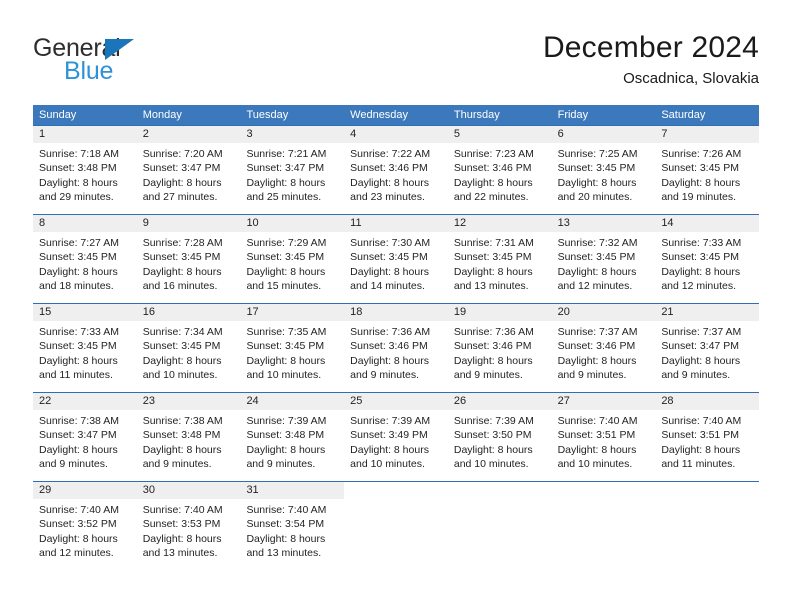 Image resolution: width=792 pixels, height=612 pixels. I want to click on day-number: 2, so click(188, 134).